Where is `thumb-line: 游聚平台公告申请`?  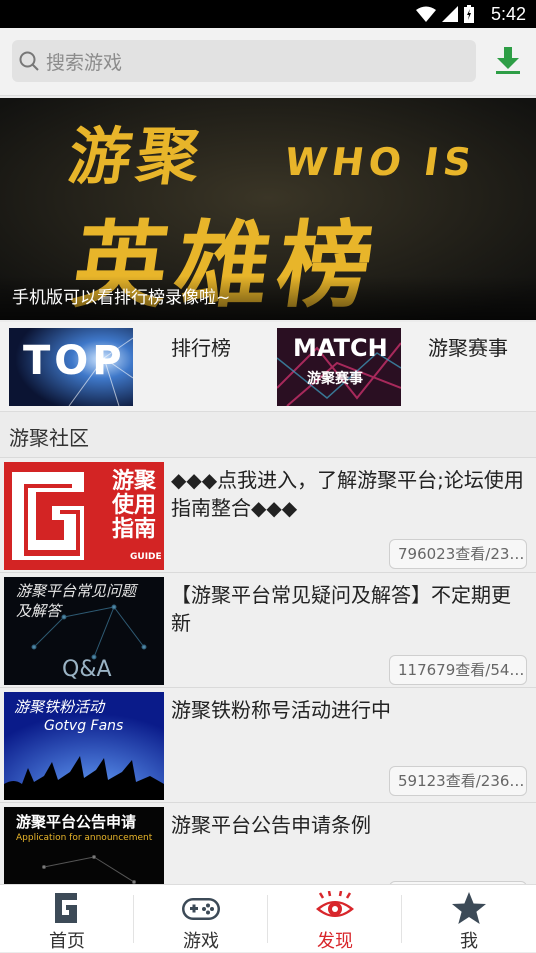
thumb-line: 游聚平台公告申请 is located at coordinates (76, 822).